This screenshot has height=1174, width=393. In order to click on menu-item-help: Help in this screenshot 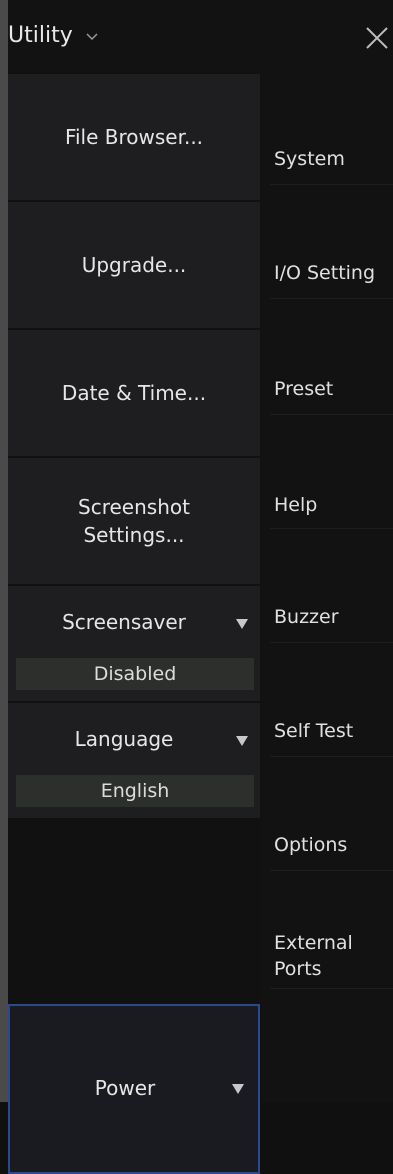, I will do `click(327, 492)`.